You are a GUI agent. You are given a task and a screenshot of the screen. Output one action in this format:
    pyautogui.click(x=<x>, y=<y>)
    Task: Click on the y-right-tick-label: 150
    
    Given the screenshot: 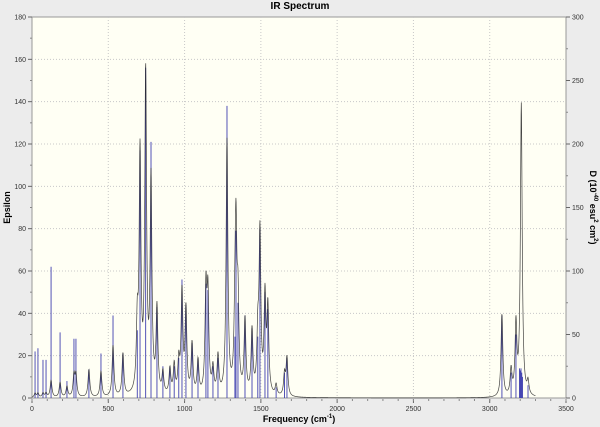 What is the action you would take?
    pyautogui.click(x=578, y=208)
    